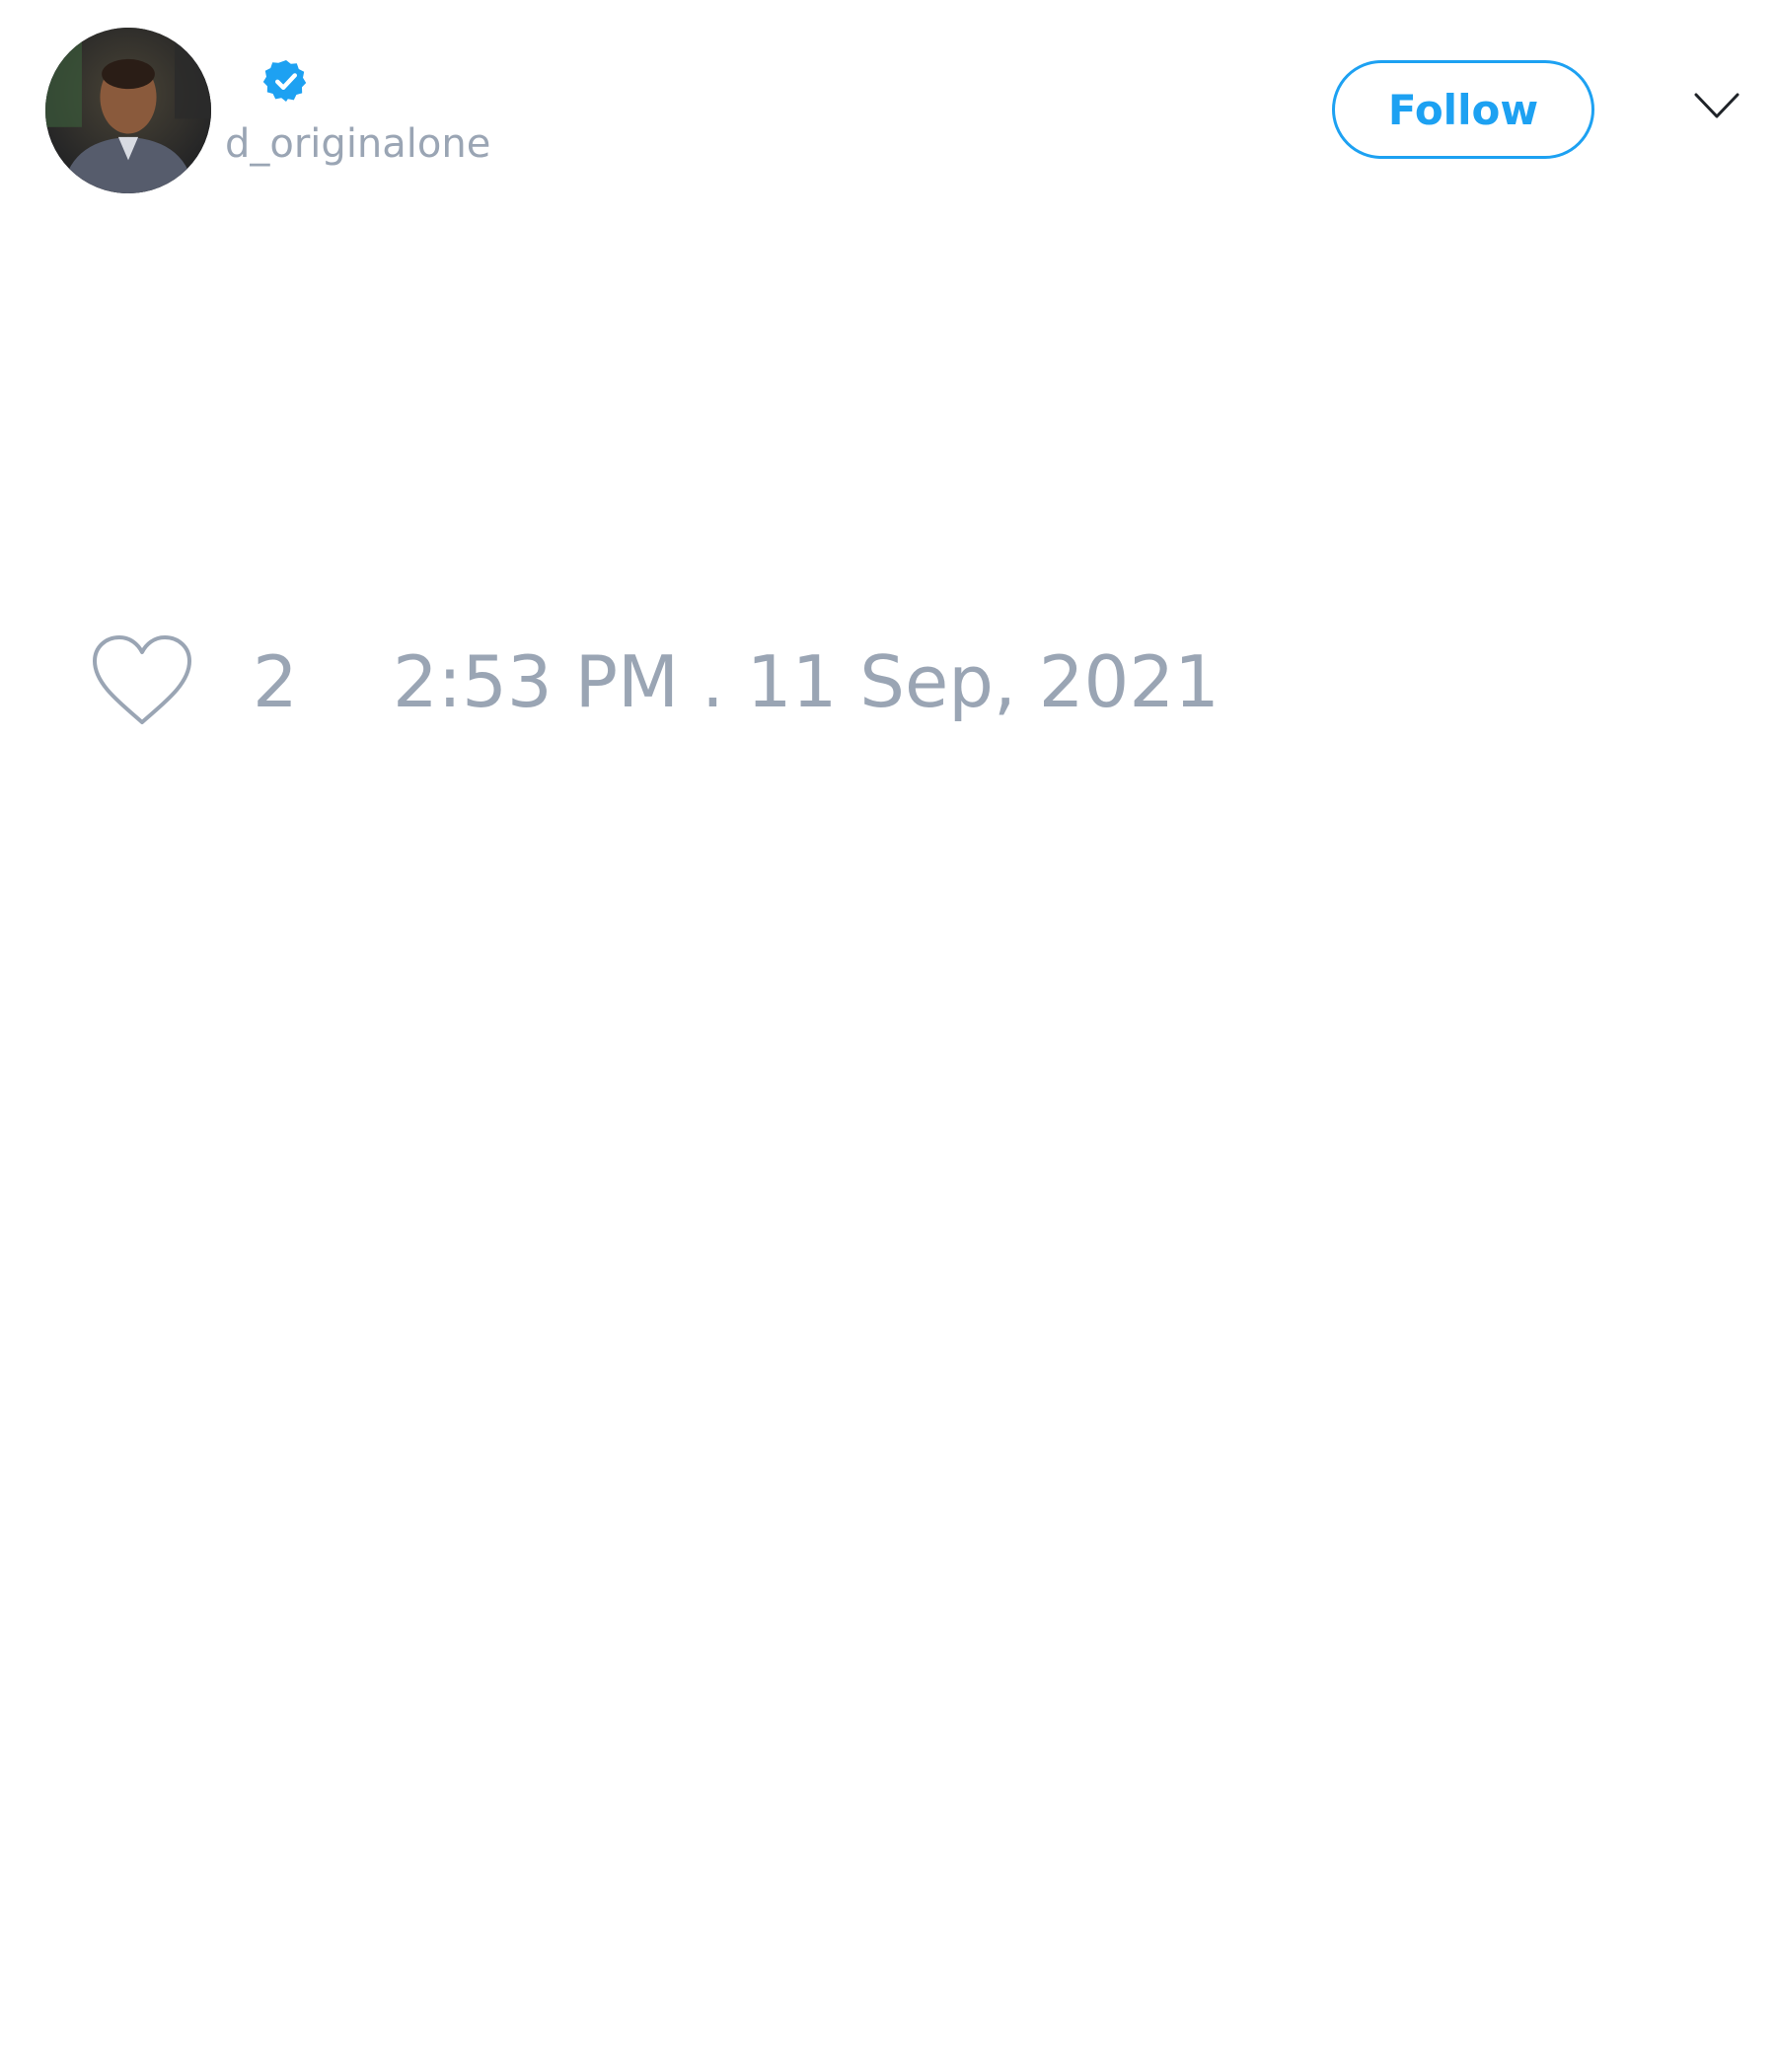  What do you see at coordinates (1717, 106) in the screenshot?
I see `chevron-down-icon` at bounding box center [1717, 106].